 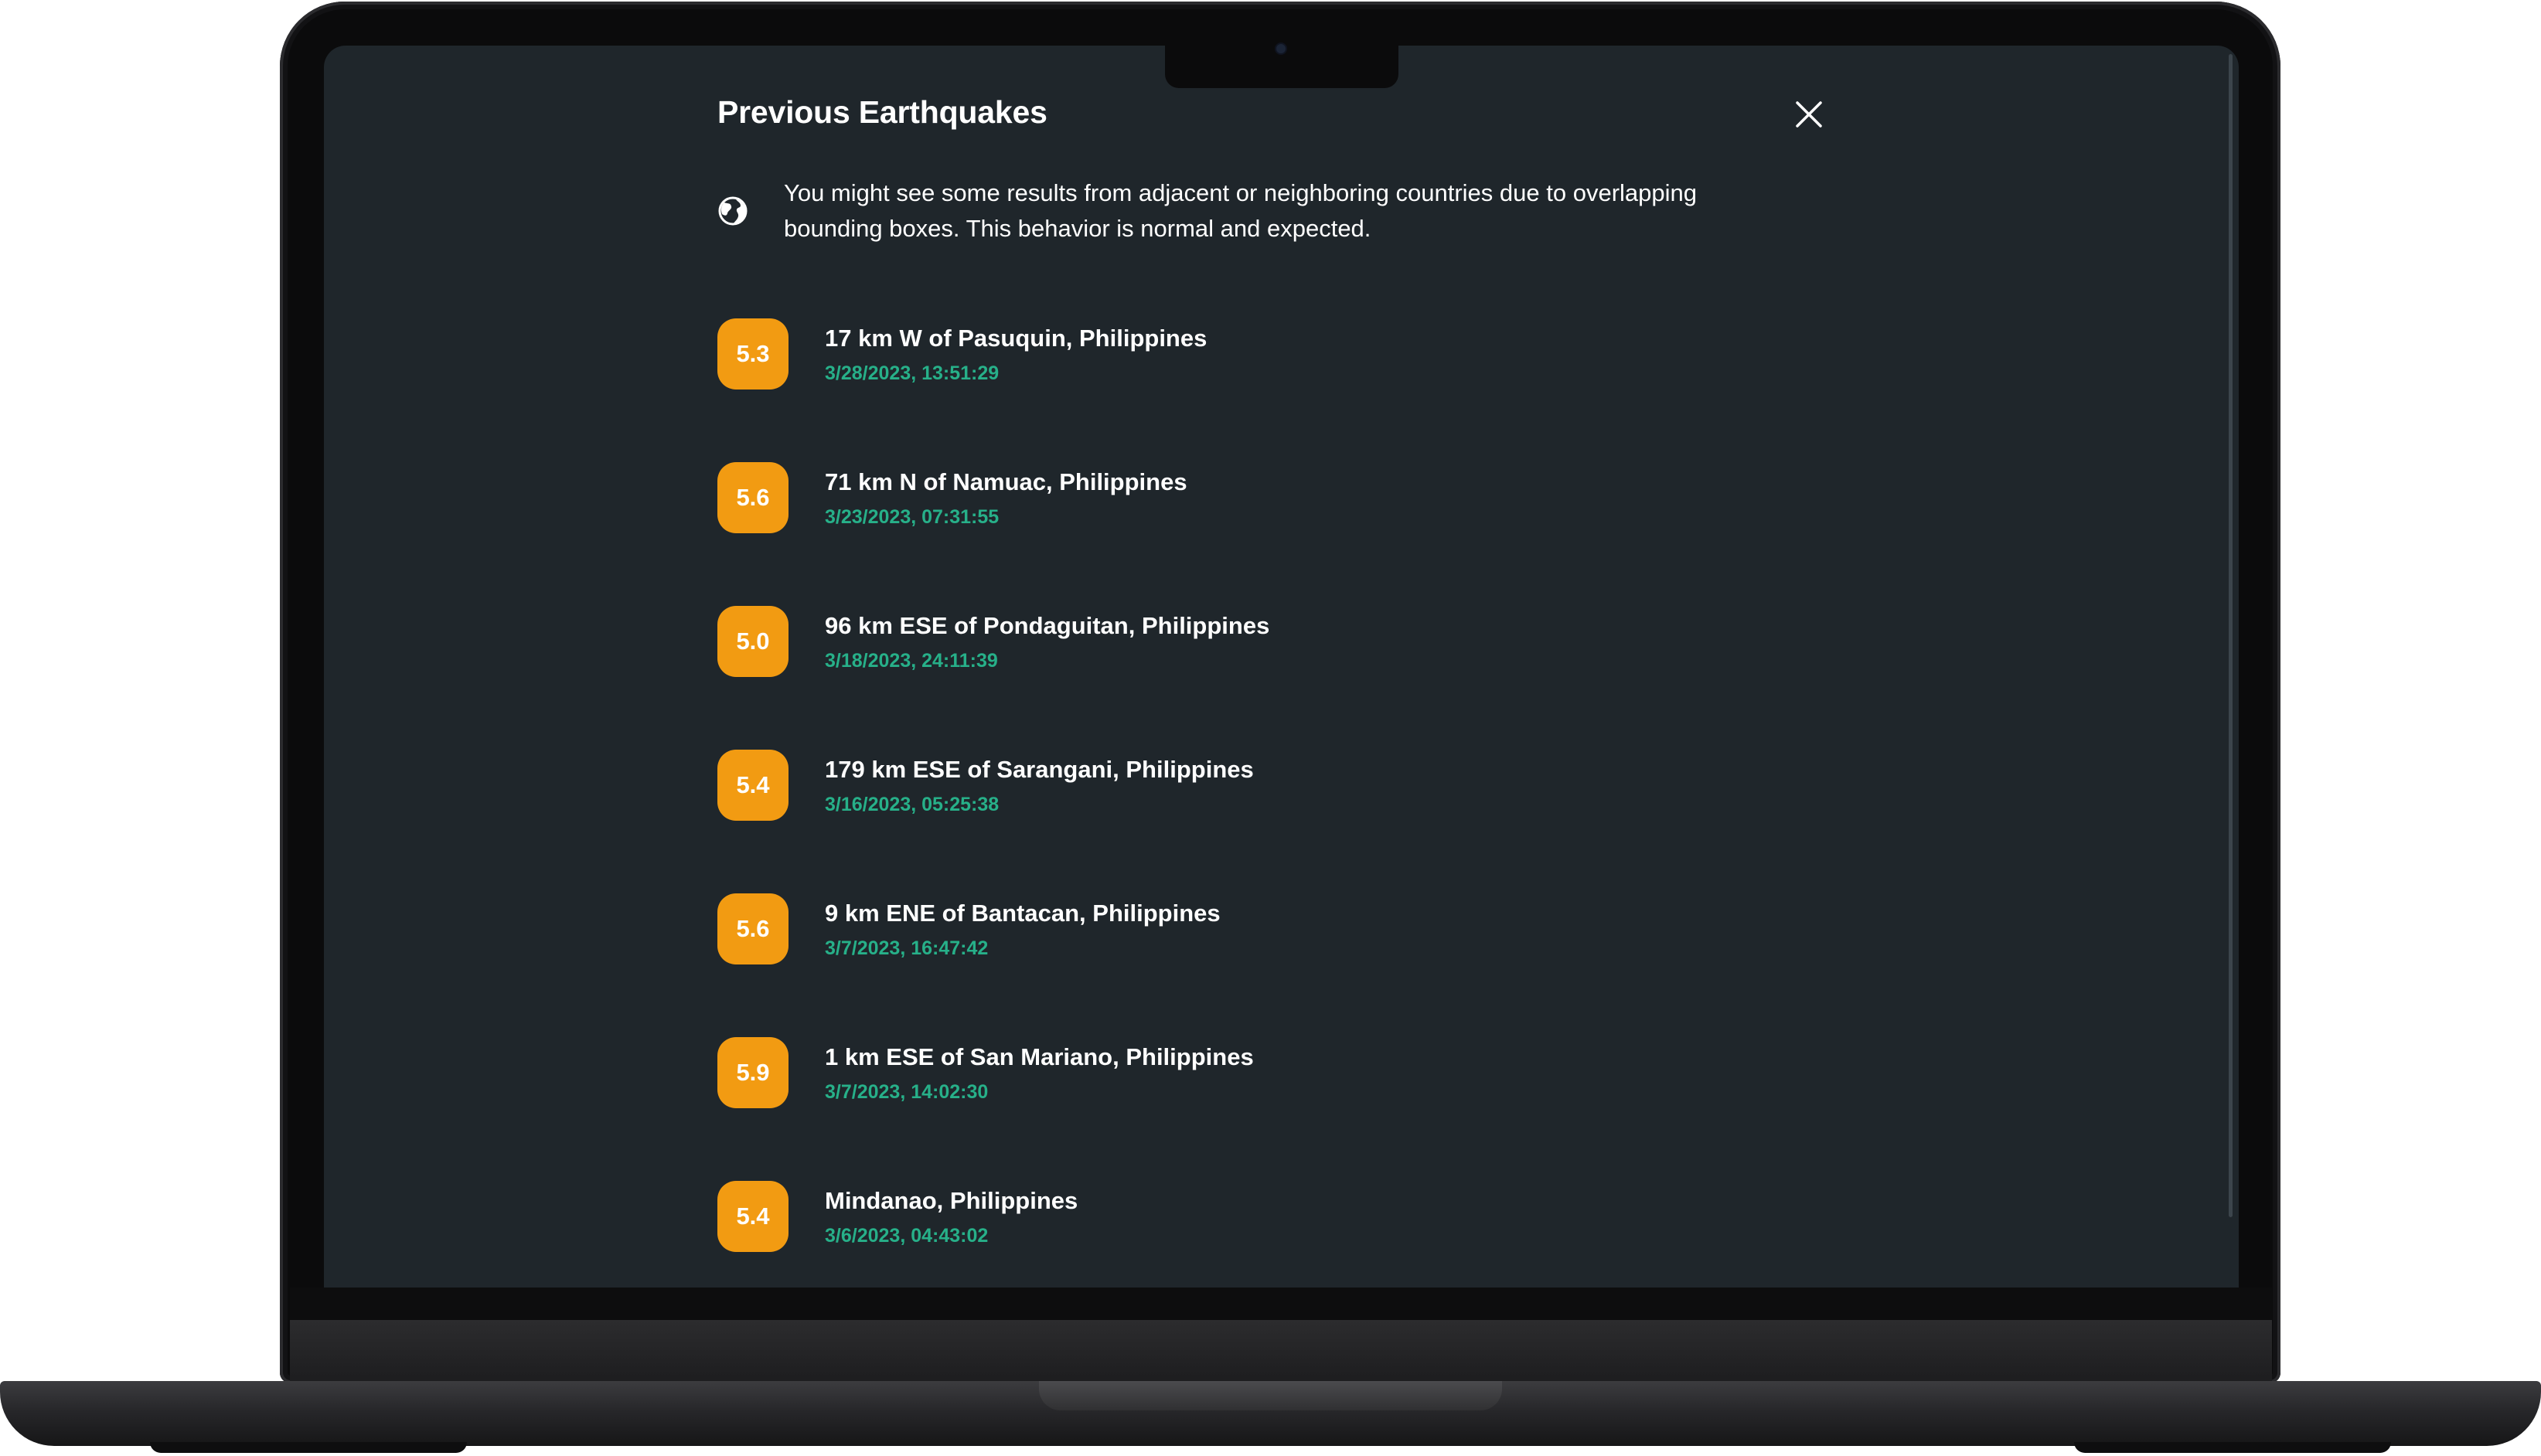 What do you see at coordinates (1047, 626) in the screenshot?
I see `earthquake-location: 96 km ESE of Pondaguitan, Philippines` at bounding box center [1047, 626].